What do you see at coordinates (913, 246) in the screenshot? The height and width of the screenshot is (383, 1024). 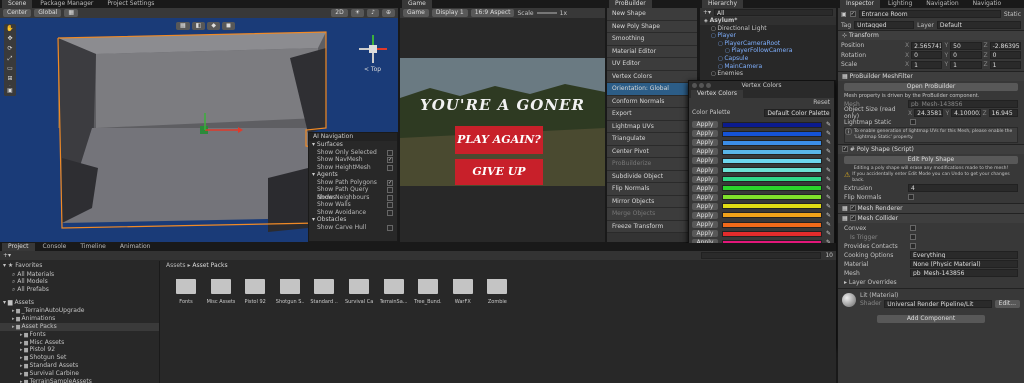 I see `provides-contacts-checkbox` at bounding box center [913, 246].